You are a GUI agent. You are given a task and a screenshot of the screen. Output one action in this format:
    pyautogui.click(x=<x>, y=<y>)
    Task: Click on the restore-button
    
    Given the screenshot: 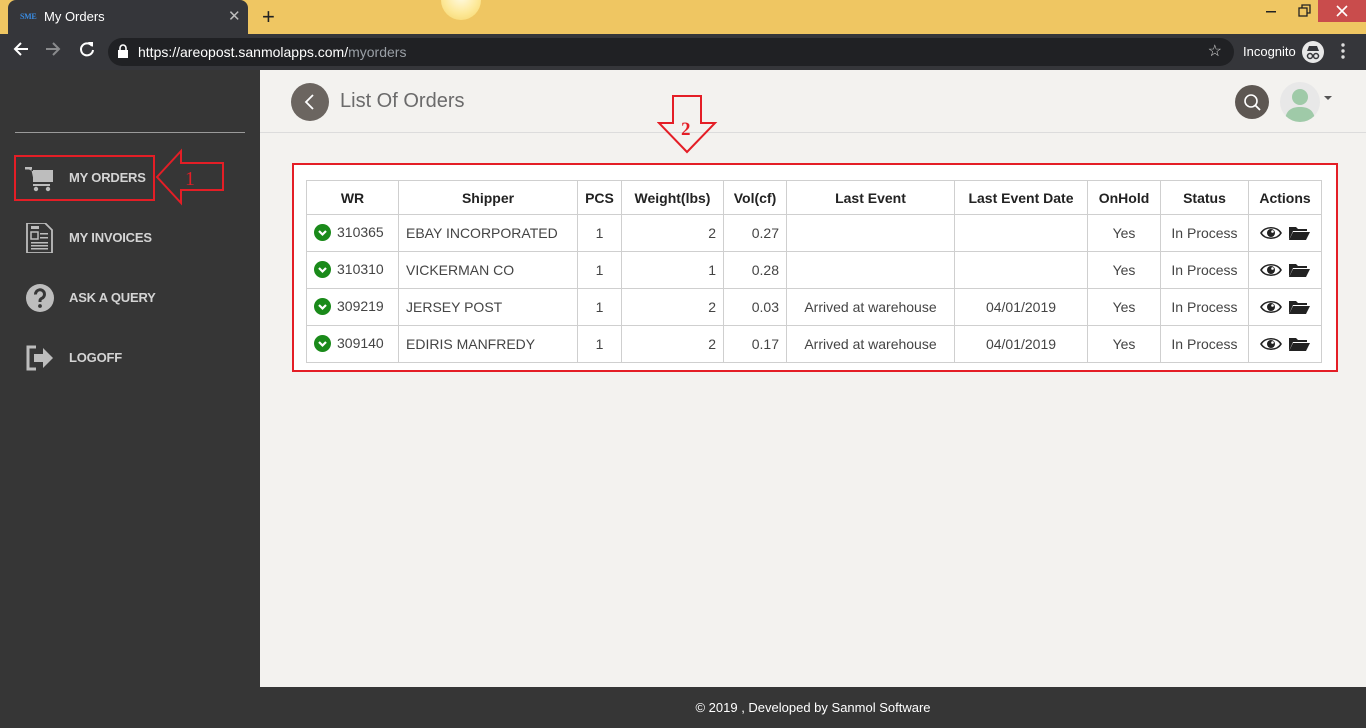 What is the action you would take?
    pyautogui.click(x=1305, y=11)
    